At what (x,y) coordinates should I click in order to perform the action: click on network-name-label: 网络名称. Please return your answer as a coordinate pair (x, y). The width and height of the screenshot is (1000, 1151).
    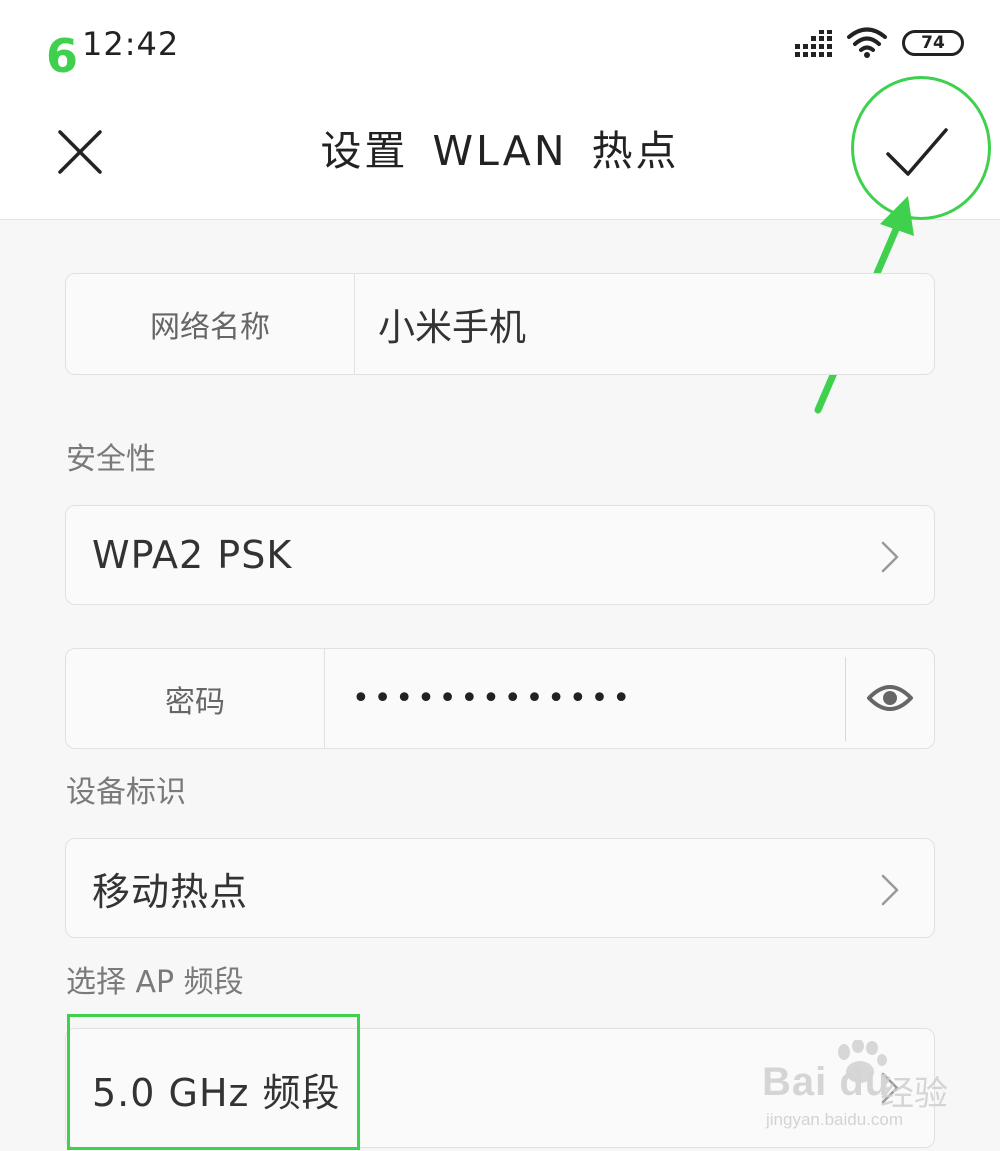
    Looking at the image, I should click on (210, 327).